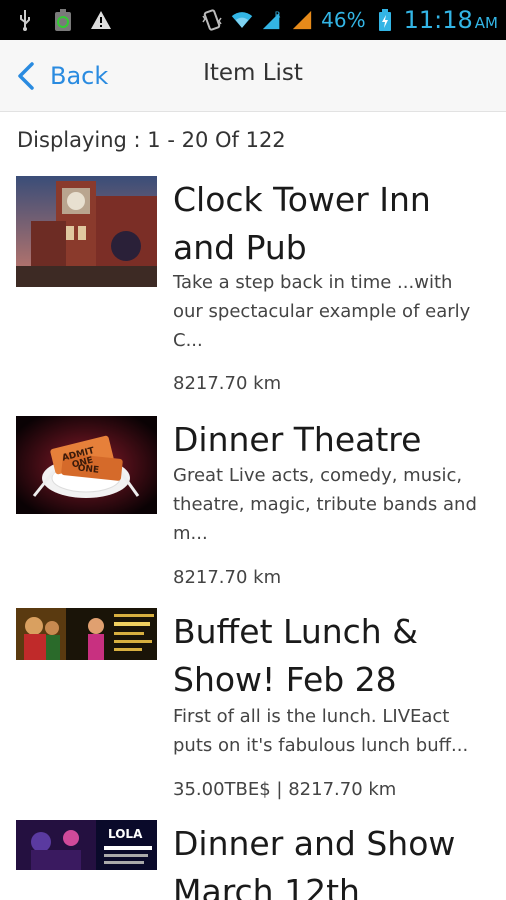 Image resolution: width=506 pixels, height=900 pixels. Describe the element at coordinates (151, 140) in the screenshot. I see `results-count: Displaying : 1 - 20 Of 122` at that location.